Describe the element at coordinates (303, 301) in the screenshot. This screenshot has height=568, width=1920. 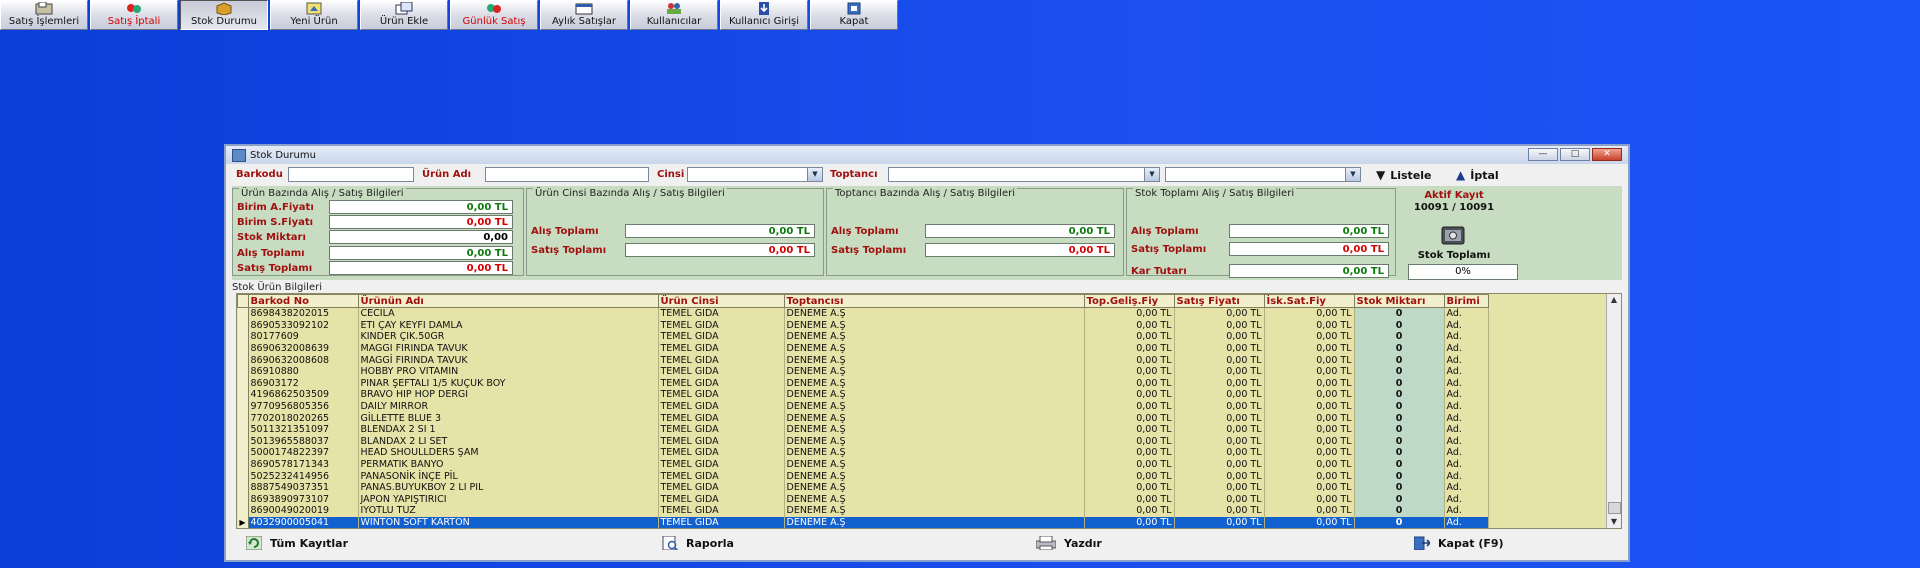
I see `column-header: Barkod No` at that location.